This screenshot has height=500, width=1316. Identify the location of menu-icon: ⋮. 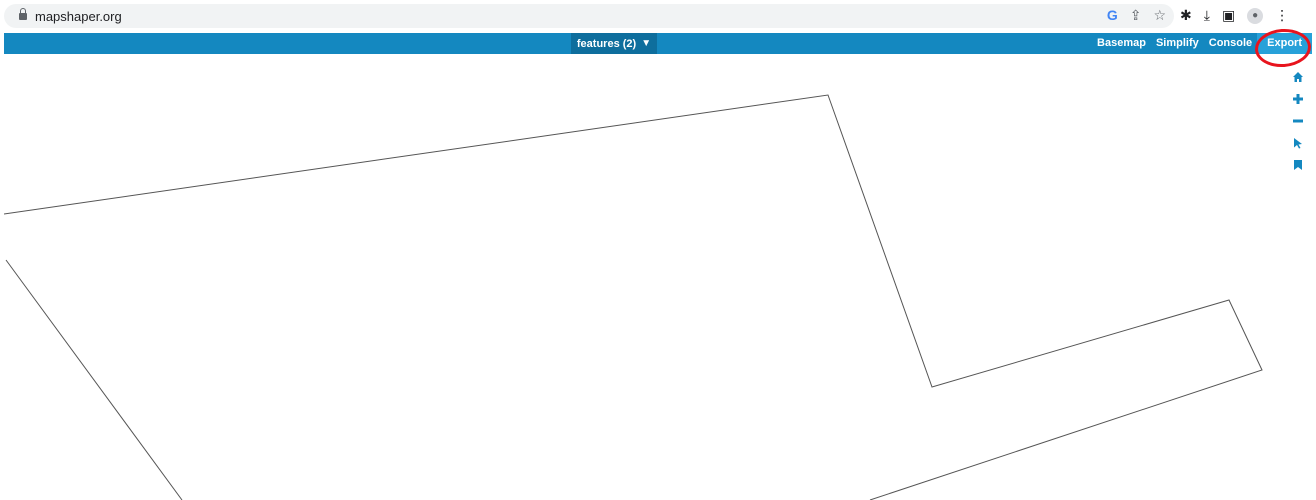
(1282, 15).